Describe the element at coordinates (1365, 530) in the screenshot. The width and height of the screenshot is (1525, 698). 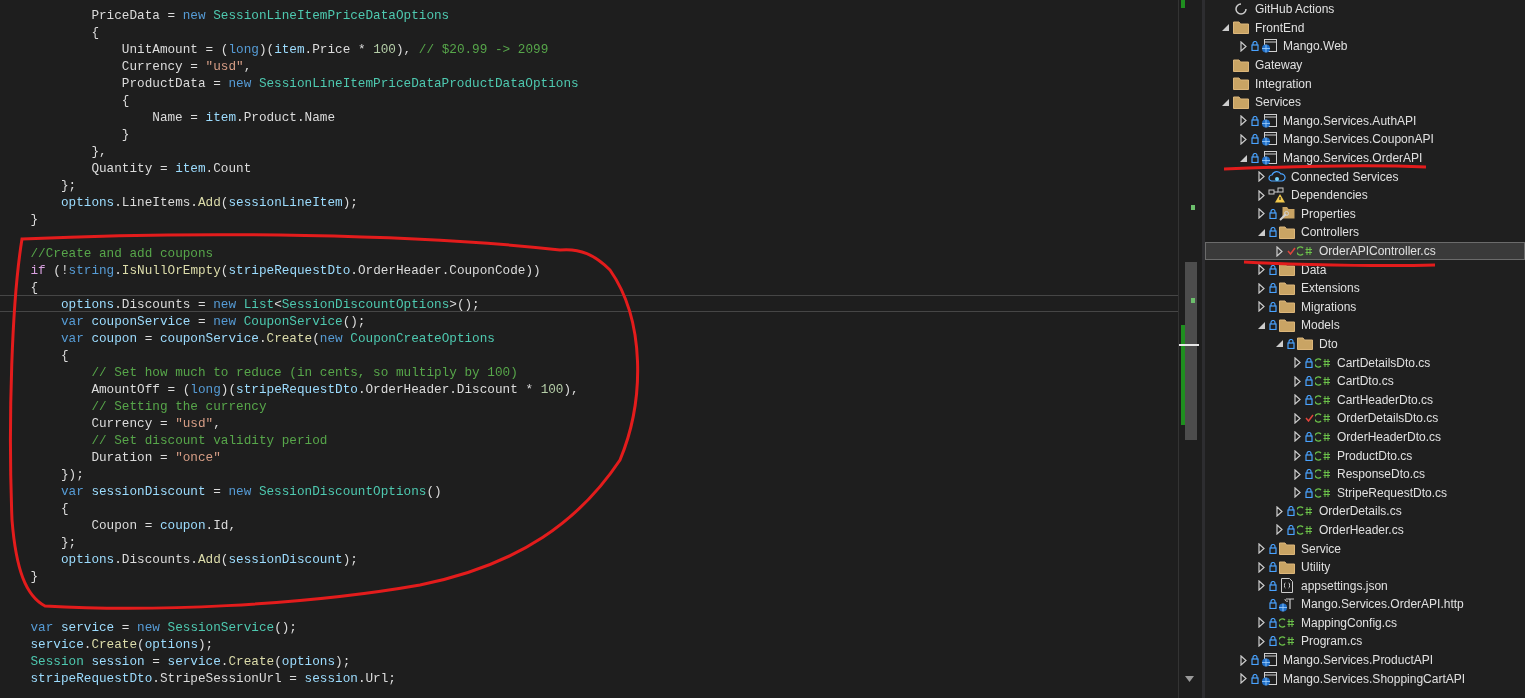
I see `tree-item: OrderHeader.cs` at that location.